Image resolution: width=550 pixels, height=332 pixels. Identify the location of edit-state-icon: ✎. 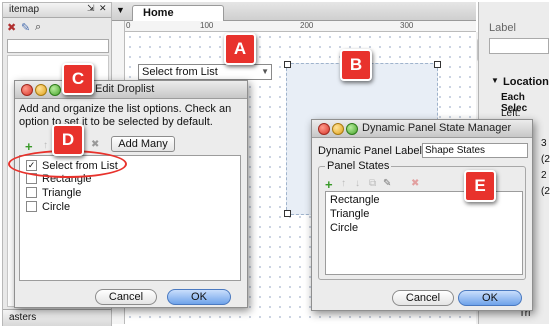
(387, 183).